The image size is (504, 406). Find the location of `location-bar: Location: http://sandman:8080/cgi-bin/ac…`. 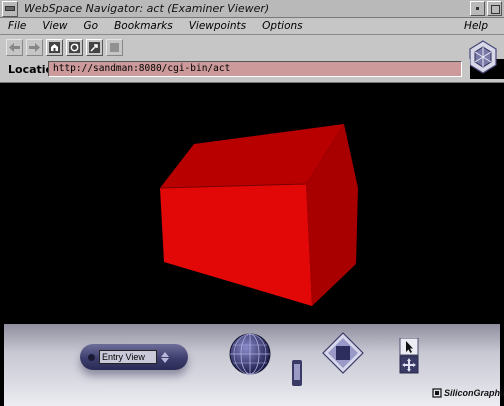

location-bar: Location: http://sandman:8080/cgi-bin/ac… is located at coordinates (235, 69).